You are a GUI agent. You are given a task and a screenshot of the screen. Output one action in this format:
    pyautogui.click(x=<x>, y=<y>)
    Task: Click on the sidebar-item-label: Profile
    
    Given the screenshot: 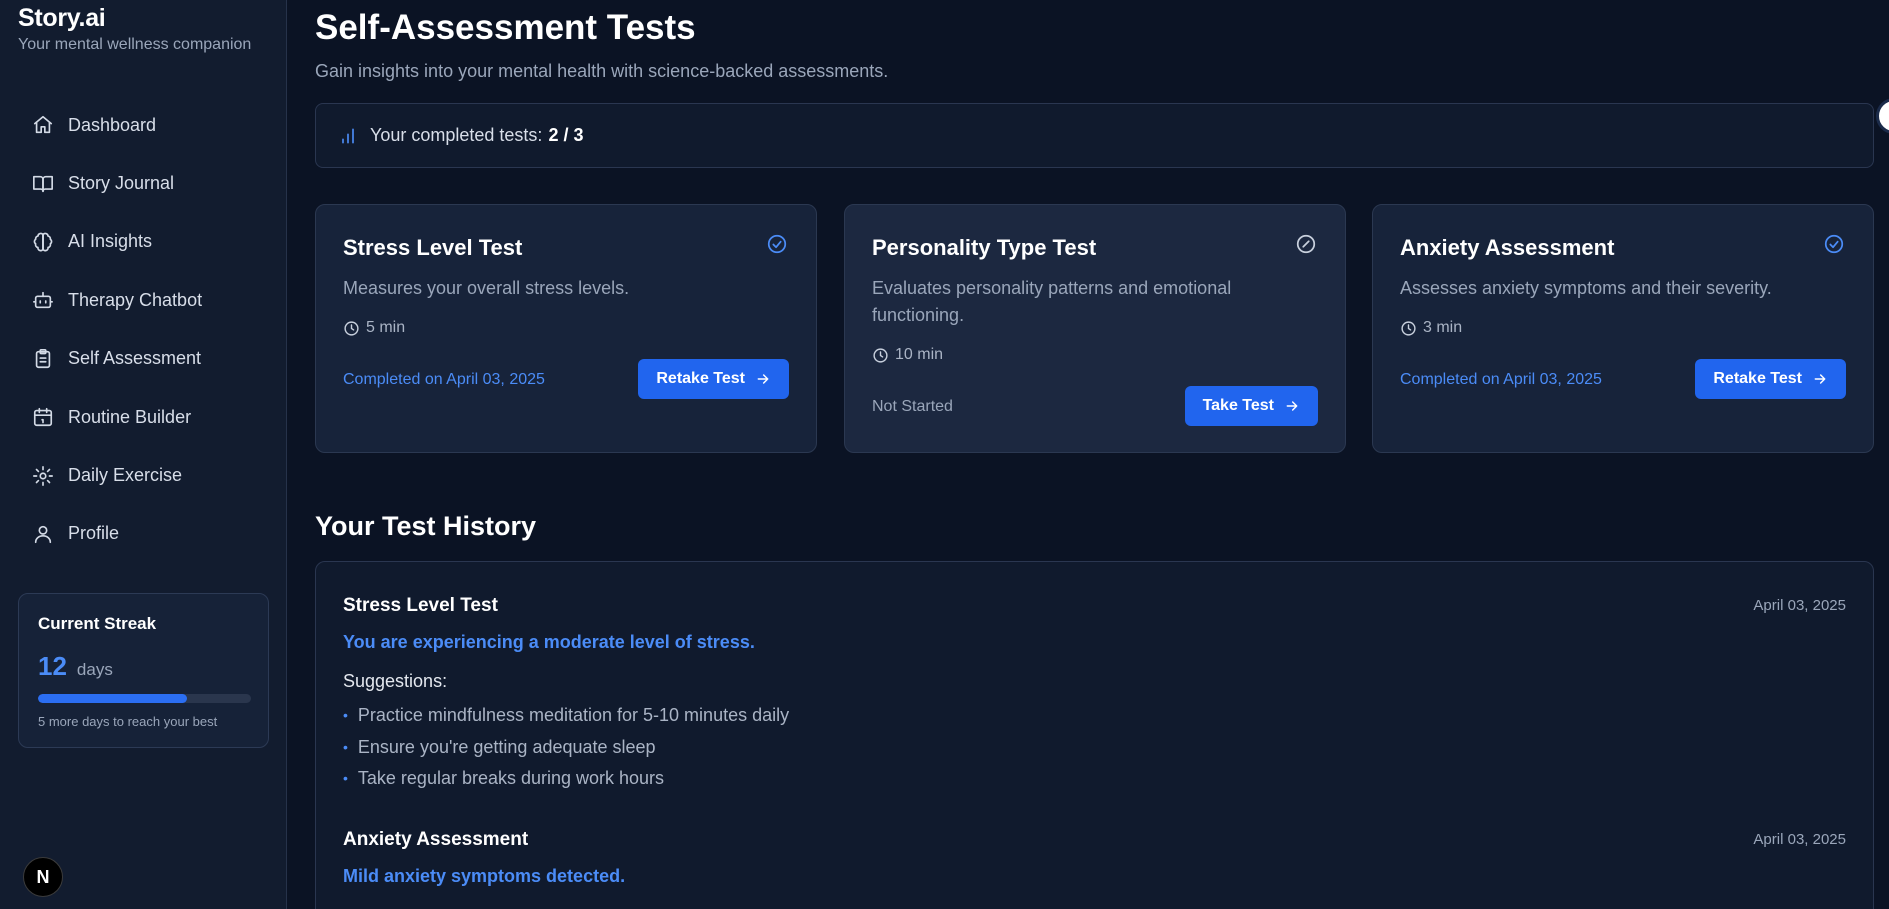 What is the action you would take?
    pyautogui.click(x=94, y=533)
    